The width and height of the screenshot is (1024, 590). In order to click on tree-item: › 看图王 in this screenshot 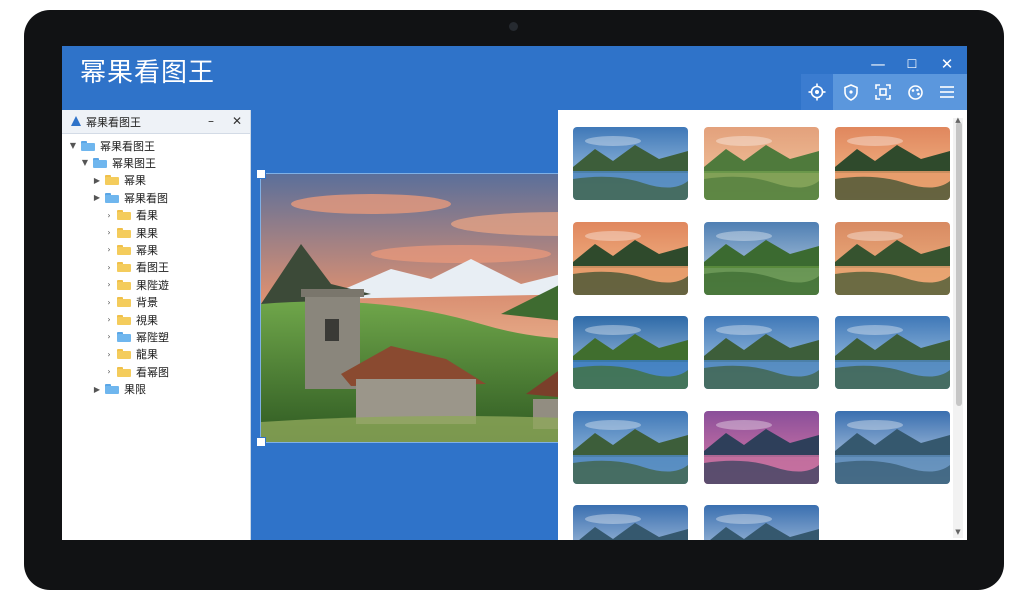, I will do `click(136, 267)`.